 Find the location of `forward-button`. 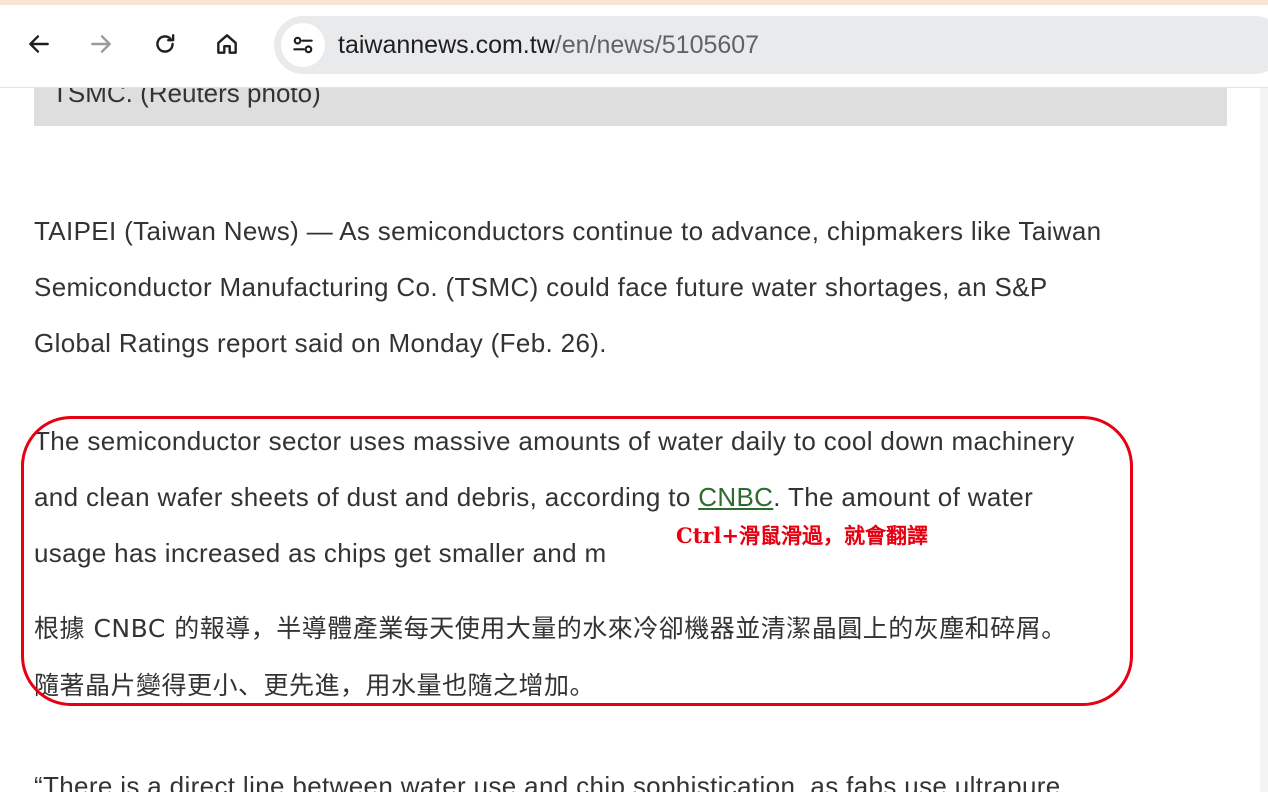

forward-button is located at coordinates (101, 44).